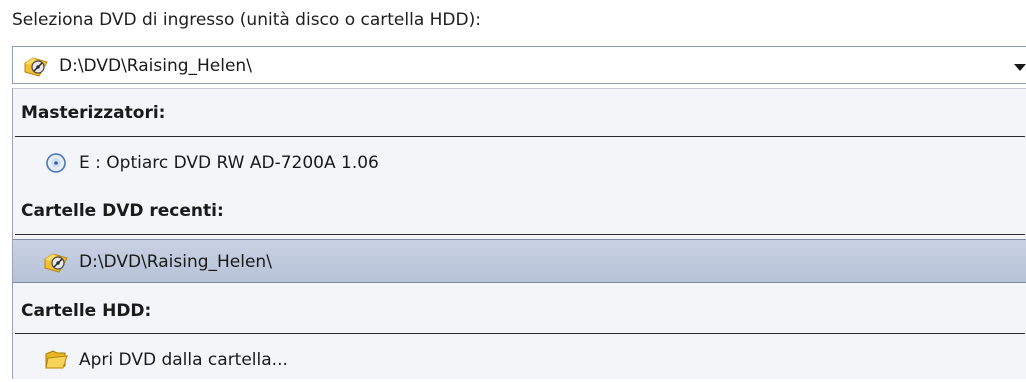 This screenshot has height=382, width=1026. Describe the element at coordinates (56, 360) in the screenshot. I see `open-folder-icon` at that location.